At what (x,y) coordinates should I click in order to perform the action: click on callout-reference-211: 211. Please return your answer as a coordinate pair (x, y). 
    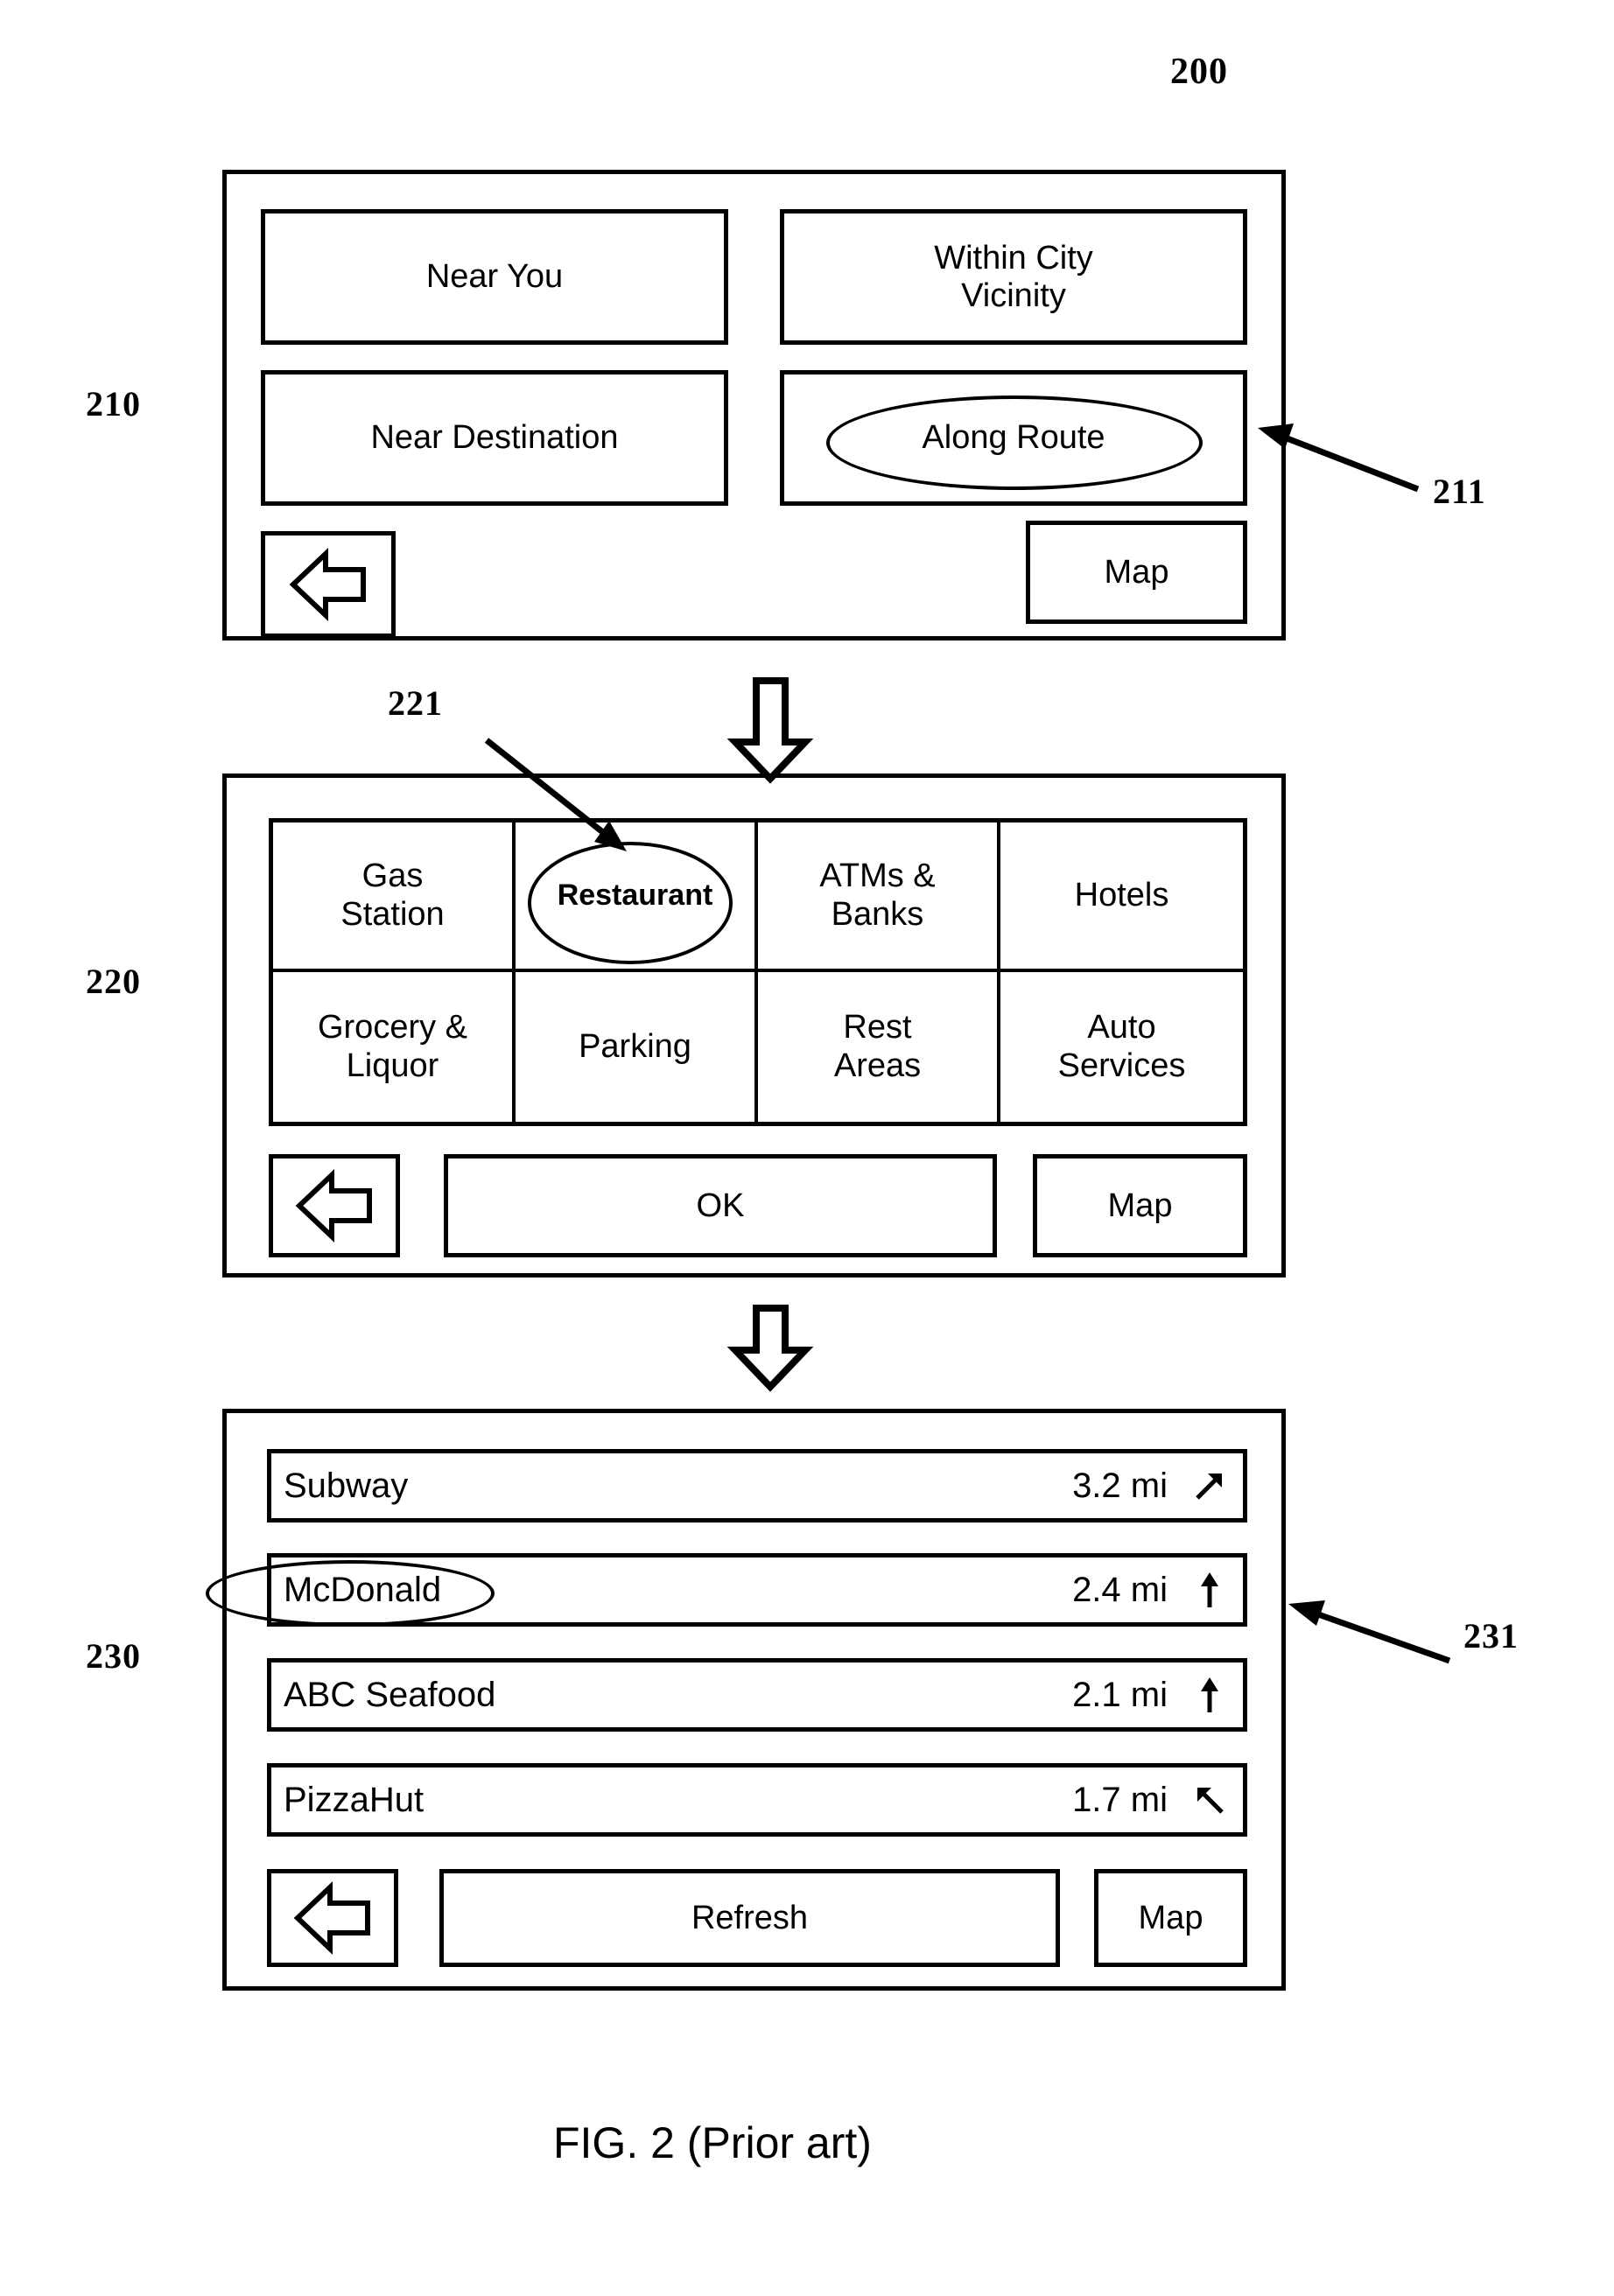
    Looking at the image, I should click on (1459, 491).